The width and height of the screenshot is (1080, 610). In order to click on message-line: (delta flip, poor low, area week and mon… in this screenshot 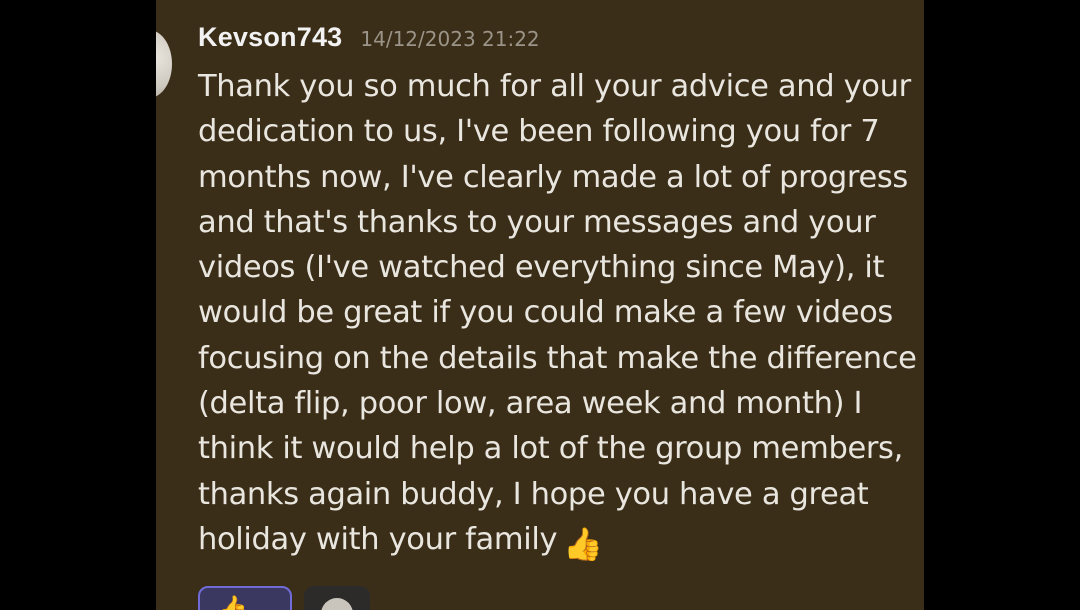, I will do `click(530, 404)`.